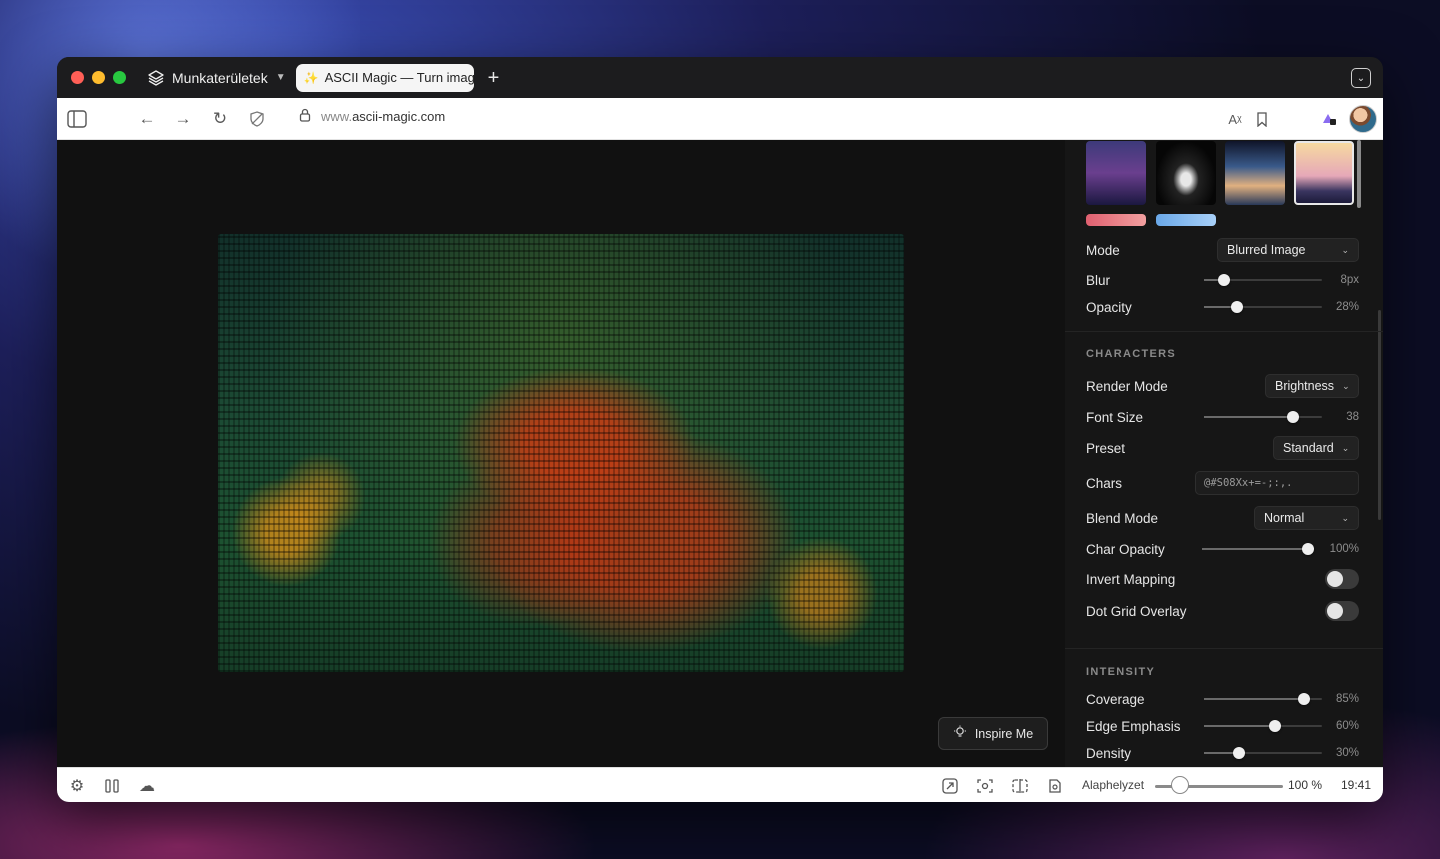 The height and width of the screenshot is (859, 1440). Describe the element at coordinates (147, 786) in the screenshot. I see `cloud-icon: ☁` at that location.